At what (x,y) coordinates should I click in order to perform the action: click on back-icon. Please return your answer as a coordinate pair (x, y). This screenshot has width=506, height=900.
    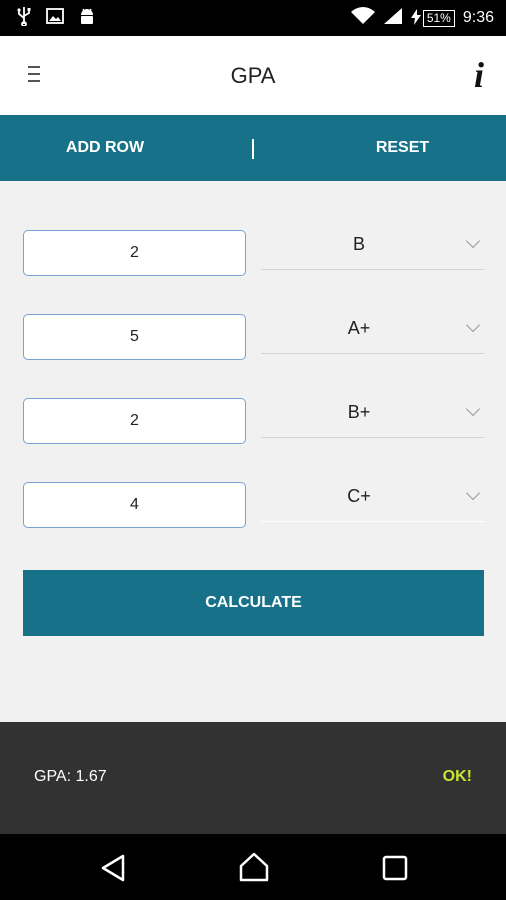
    Looking at the image, I should click on (113, 870).